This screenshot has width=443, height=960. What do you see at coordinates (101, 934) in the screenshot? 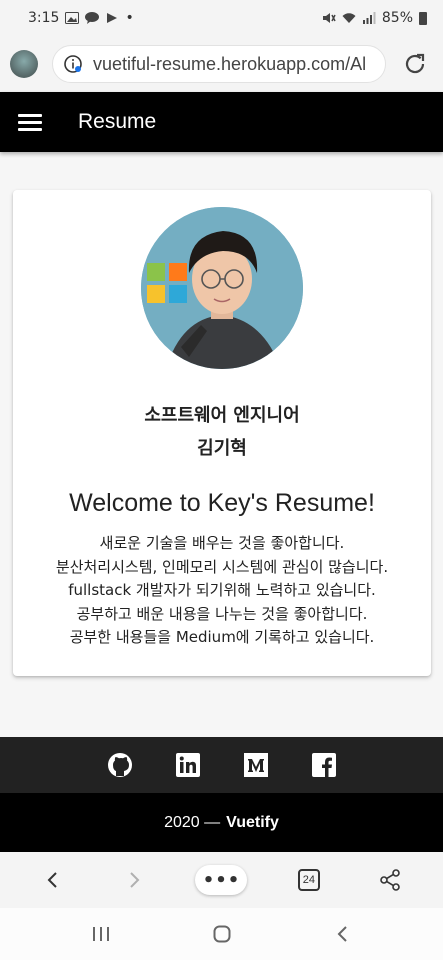
I see `recent-apps-icon` at bounding box center [101, 934].